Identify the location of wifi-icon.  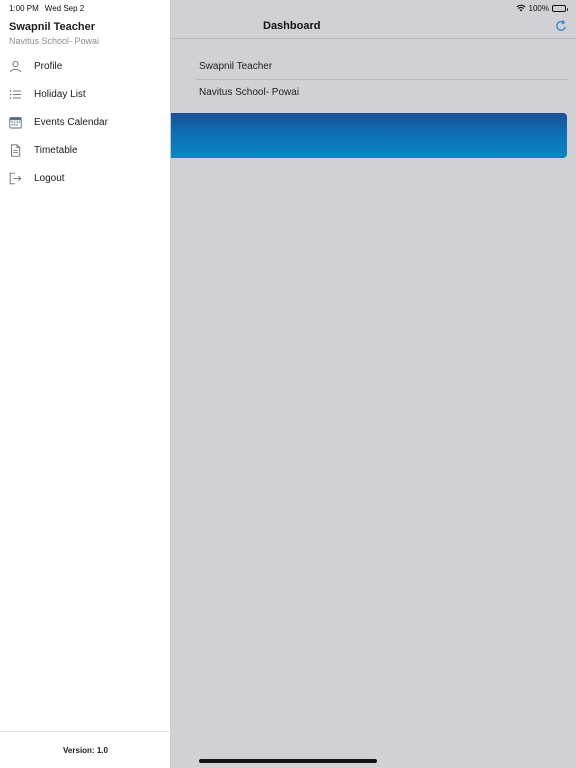
(520, 8).